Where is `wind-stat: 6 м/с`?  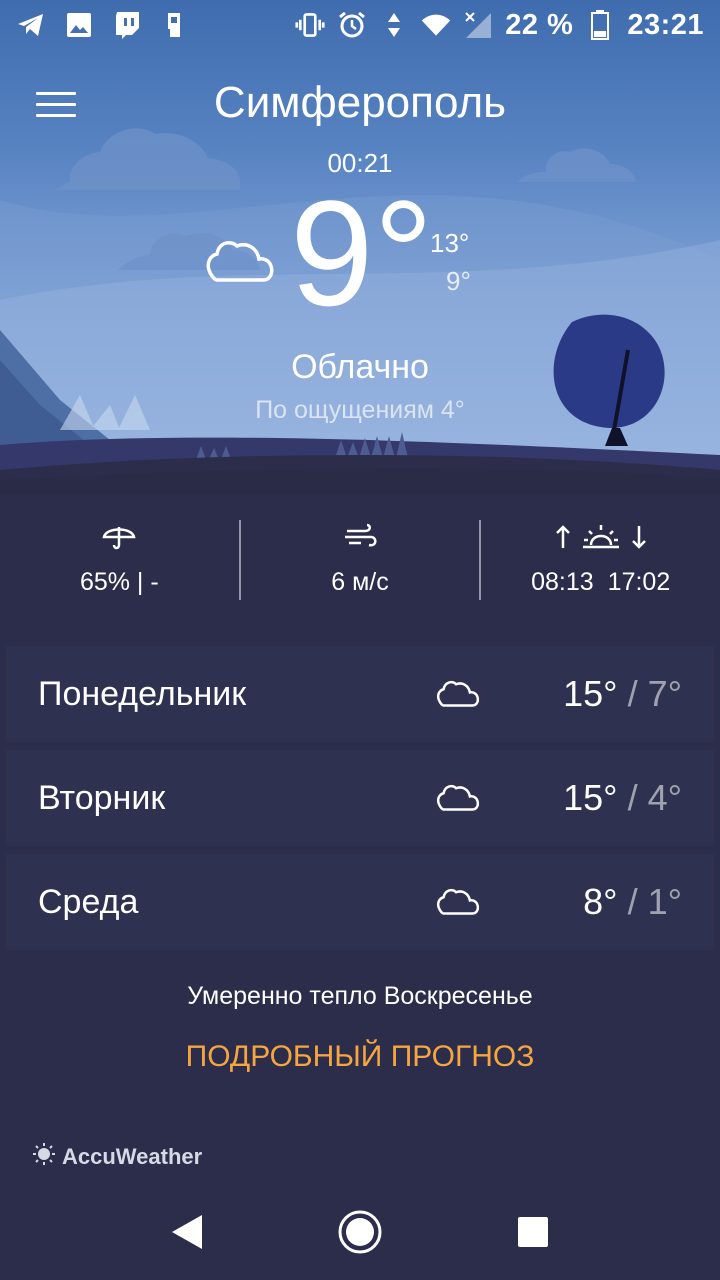
wind-stat: 6 м/с is located at coordinates (360, 560).